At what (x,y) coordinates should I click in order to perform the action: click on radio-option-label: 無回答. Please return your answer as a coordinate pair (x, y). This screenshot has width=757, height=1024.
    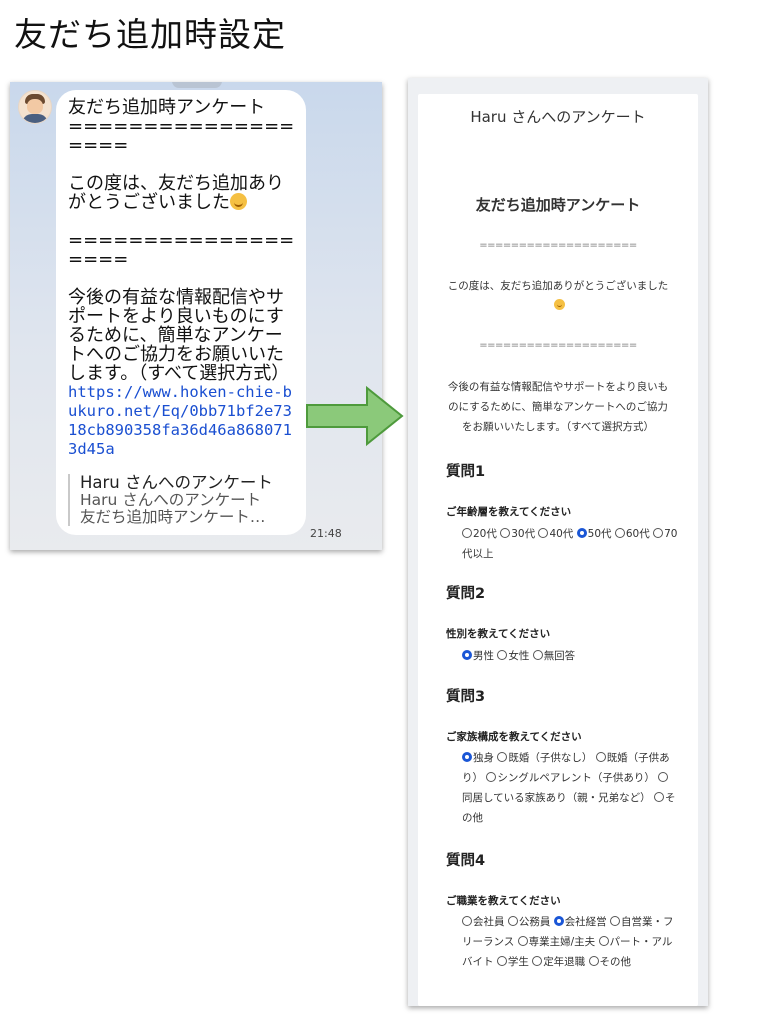
    Looking at the image, I should click on (559, 656).